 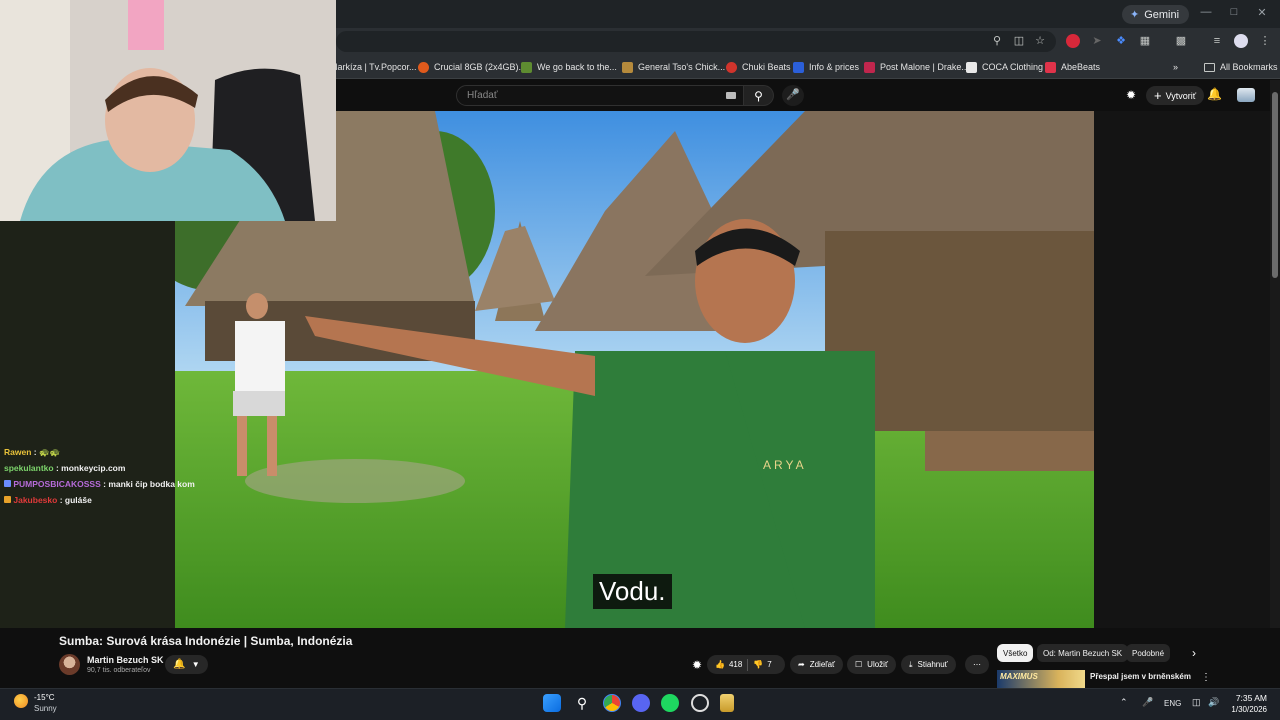 What do you see at coordinates (1181, 41) in the screenshot?
I see `tab-search-icon: ▩` at bounding box center [1181, 41].